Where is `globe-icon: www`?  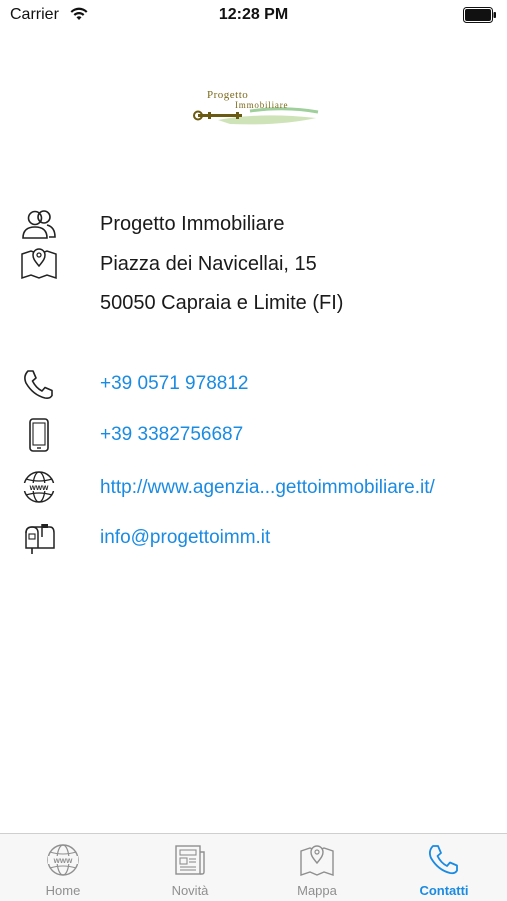
globe-icon: www is located at coordinates (63, 860).